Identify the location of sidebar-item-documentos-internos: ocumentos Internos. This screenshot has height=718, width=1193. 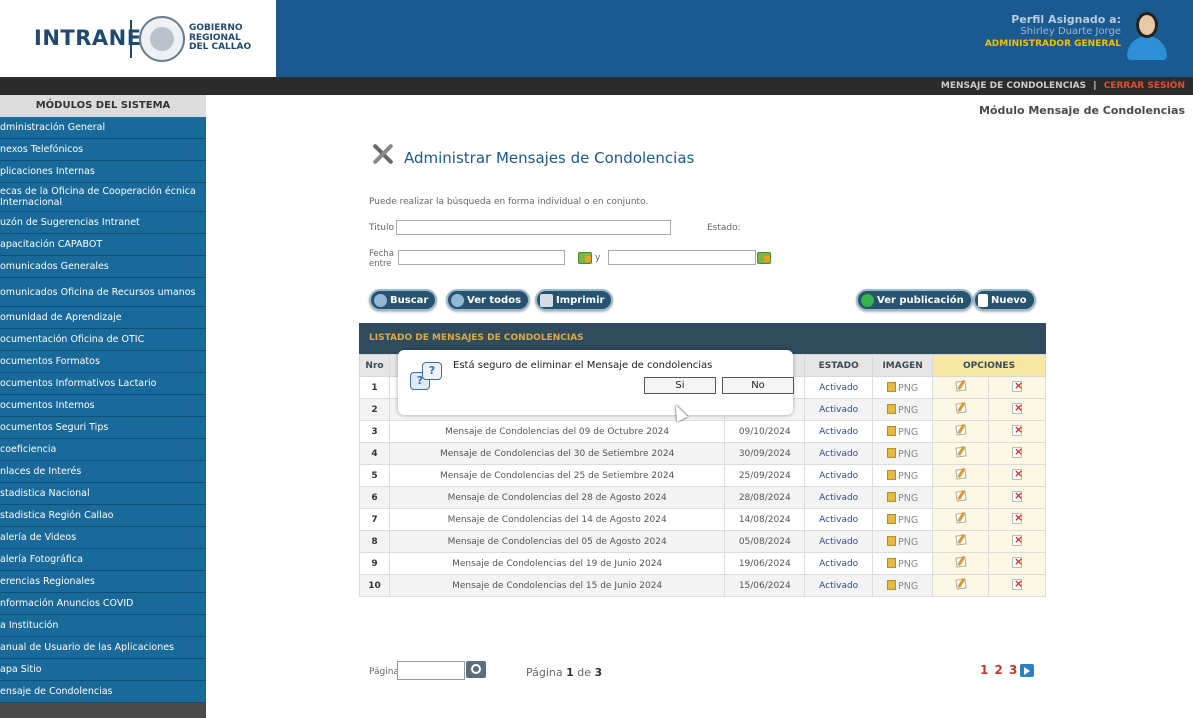
(103, 406).